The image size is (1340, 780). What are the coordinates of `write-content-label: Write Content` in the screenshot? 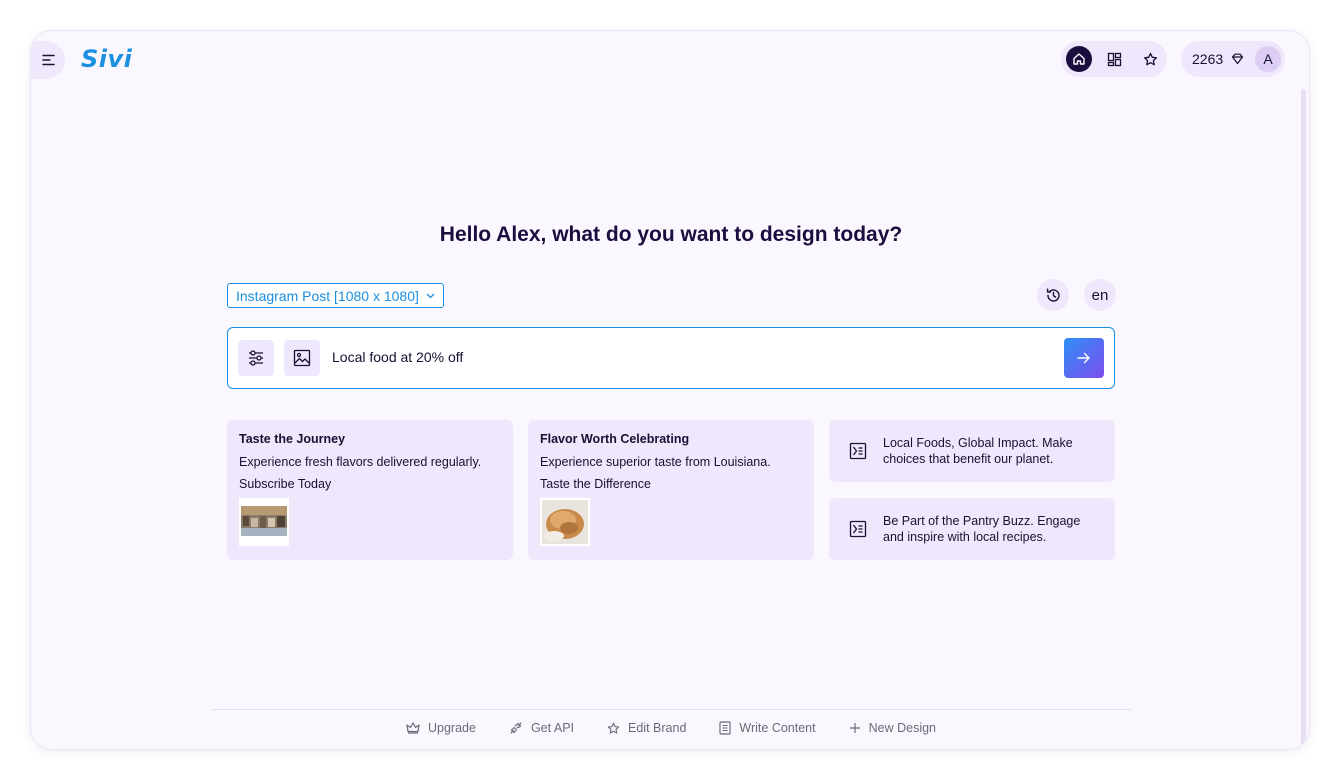 It's located at (777, 728).